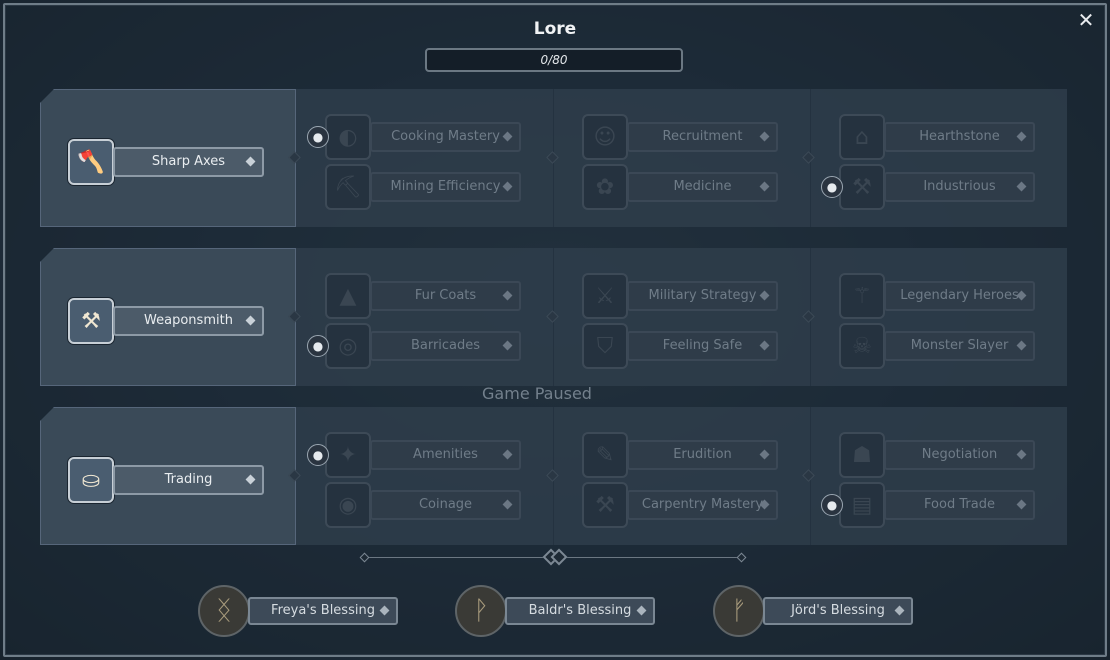 This screenshot has height=660, width=1110. I want to click on skill-label: Medicine, so click(702, 186).